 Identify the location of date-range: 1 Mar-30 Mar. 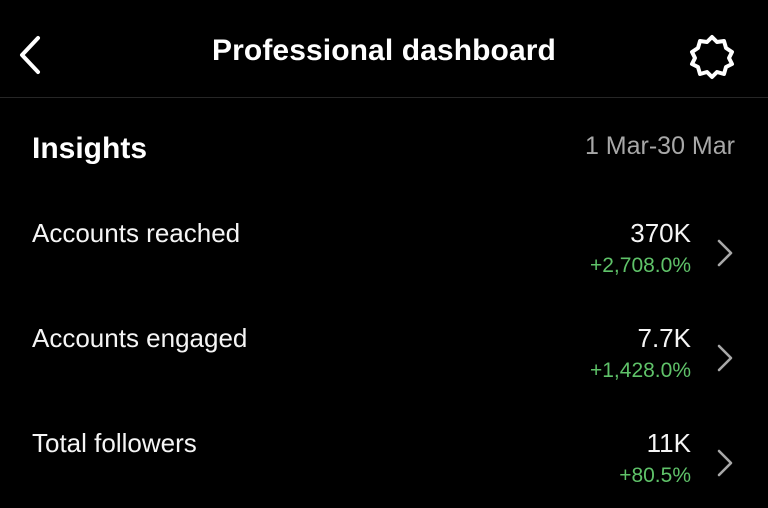
(660, 146).